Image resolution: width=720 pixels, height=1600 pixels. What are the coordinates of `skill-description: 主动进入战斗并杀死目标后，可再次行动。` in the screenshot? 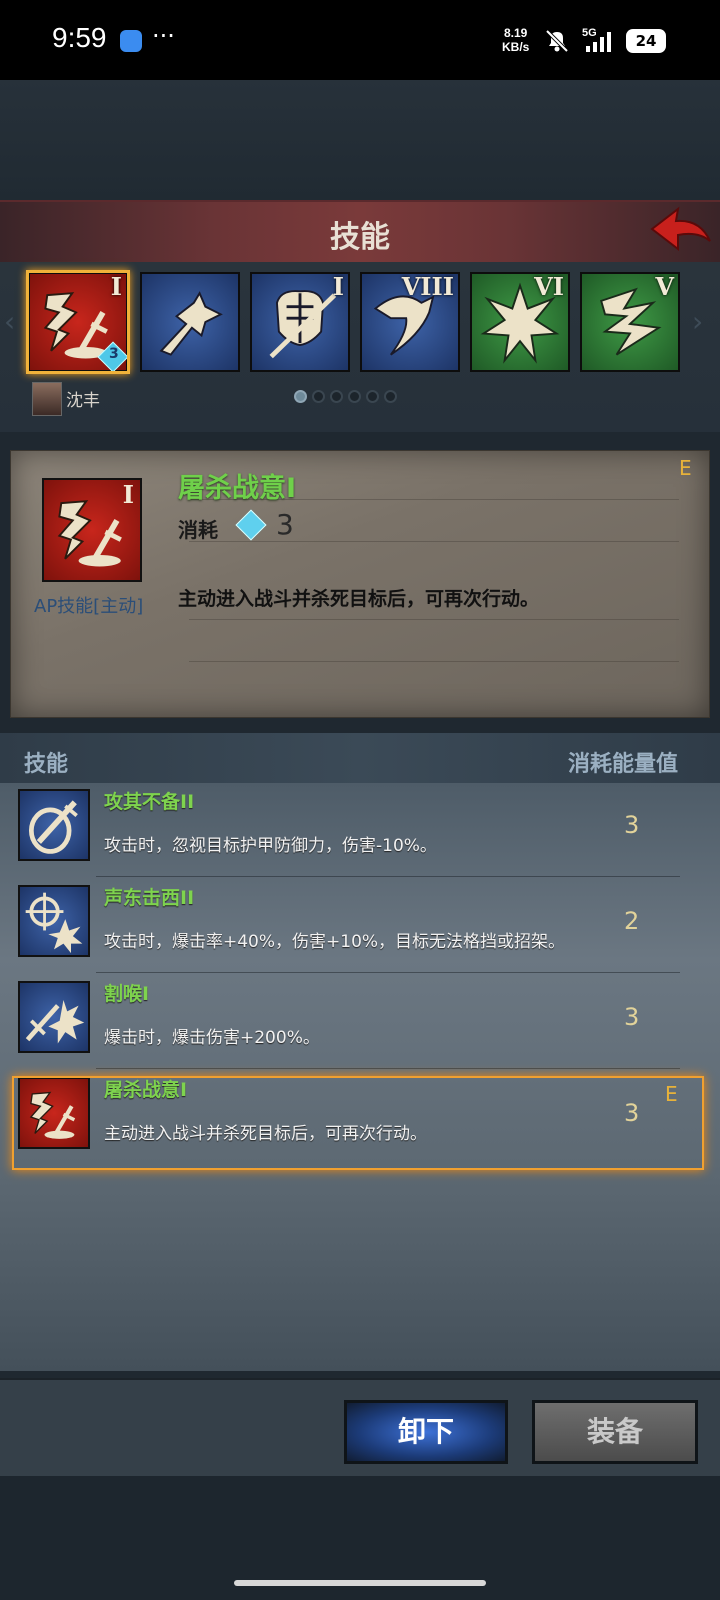 It's located at (359, 599).